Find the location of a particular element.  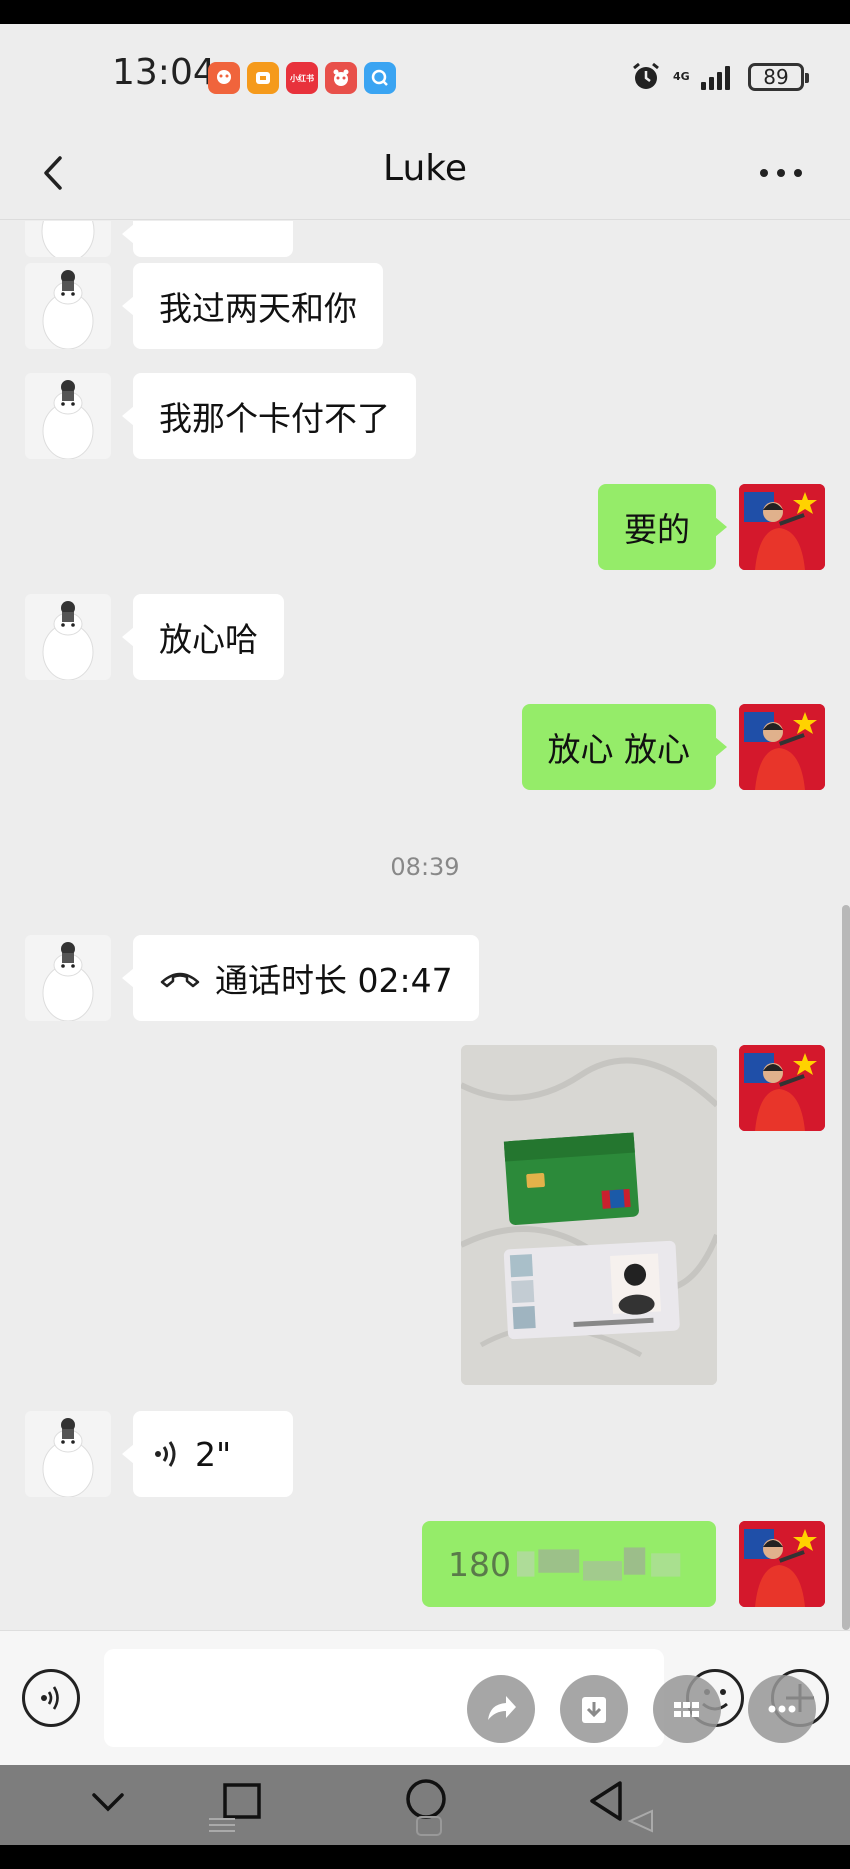

message-bubble: 放心 放心 is located at coordinates (624, 747).